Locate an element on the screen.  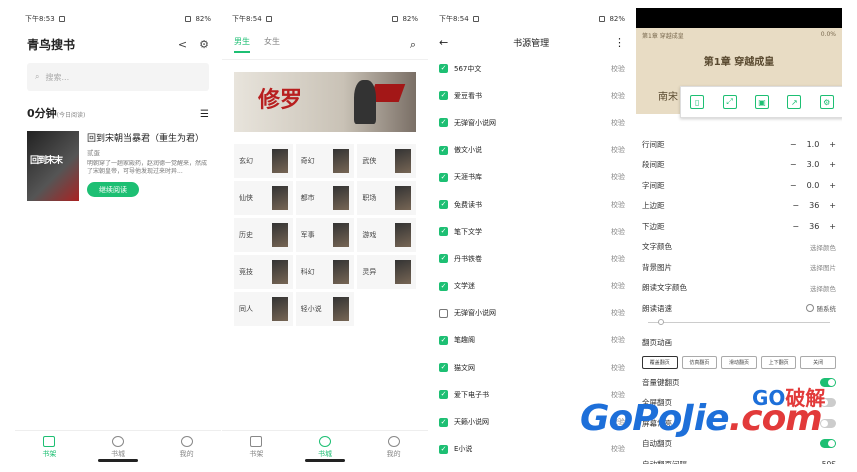
category-item: 玄幻 is located at coordinates (263, 161).